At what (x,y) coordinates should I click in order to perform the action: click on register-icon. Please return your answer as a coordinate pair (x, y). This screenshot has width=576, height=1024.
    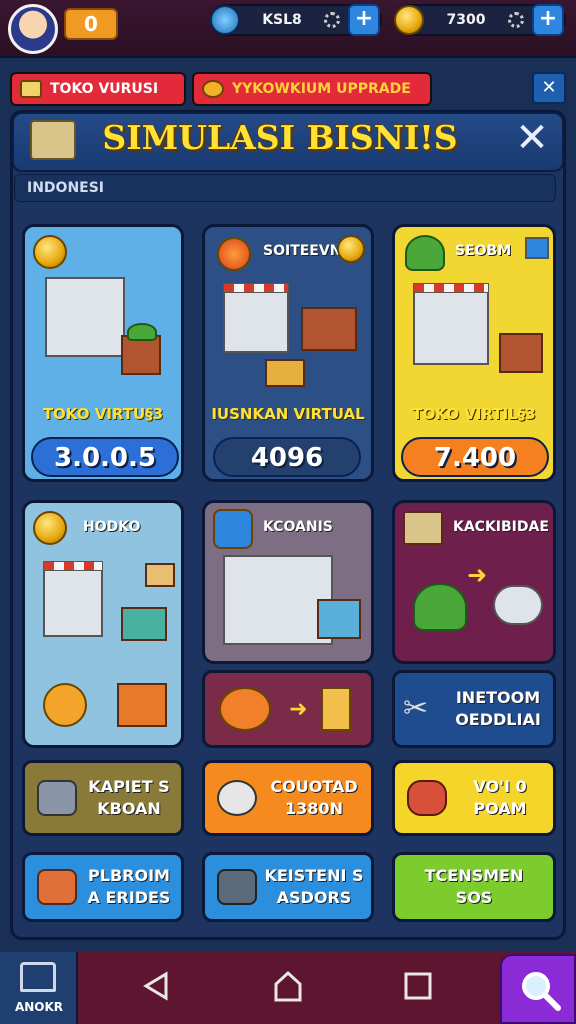
    Looking at the image, I should click on (237, 887).